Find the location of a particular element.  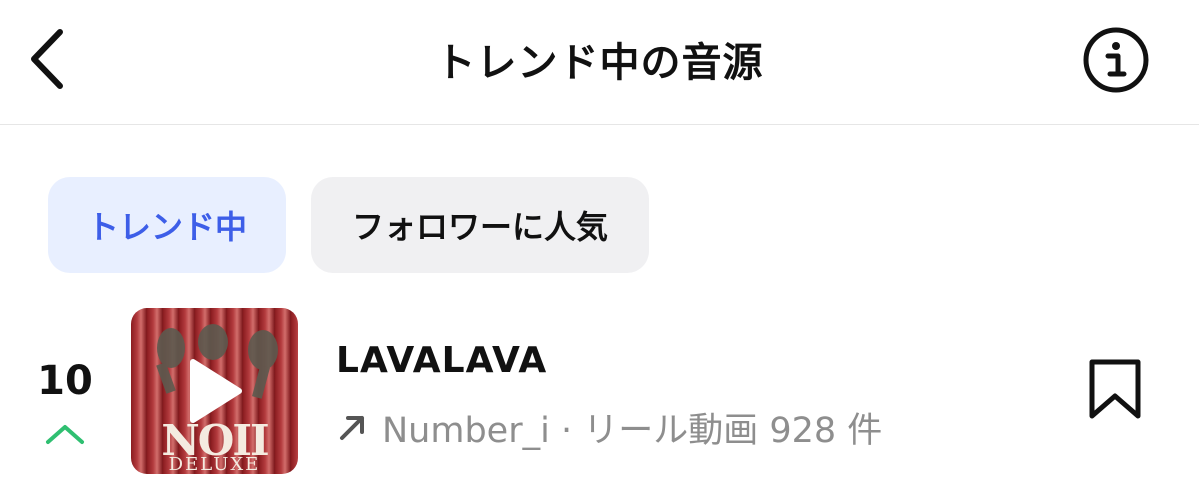

rank-up-icon is located at coordinates (65, 434).